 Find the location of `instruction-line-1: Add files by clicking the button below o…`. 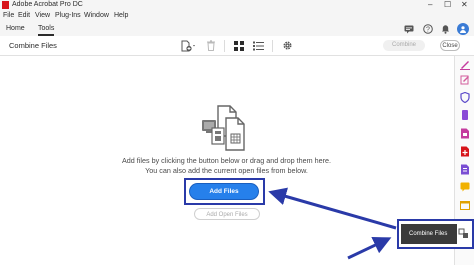

instruction-line-1: Add files by clicking the button below o… is located at coordinates (226, 160).